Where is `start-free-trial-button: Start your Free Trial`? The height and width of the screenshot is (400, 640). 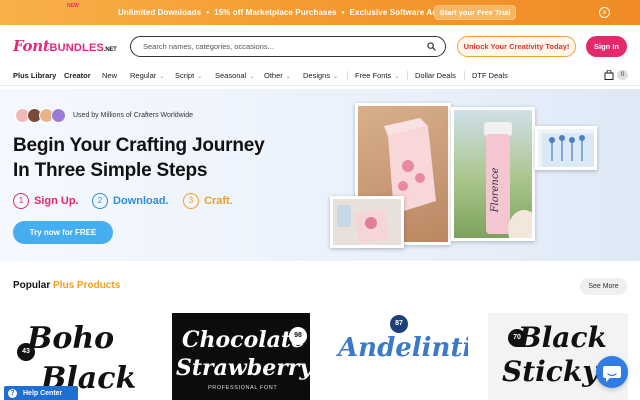
start-free-trial-button: Start your Free Trial is located at coordinates (475, 12).